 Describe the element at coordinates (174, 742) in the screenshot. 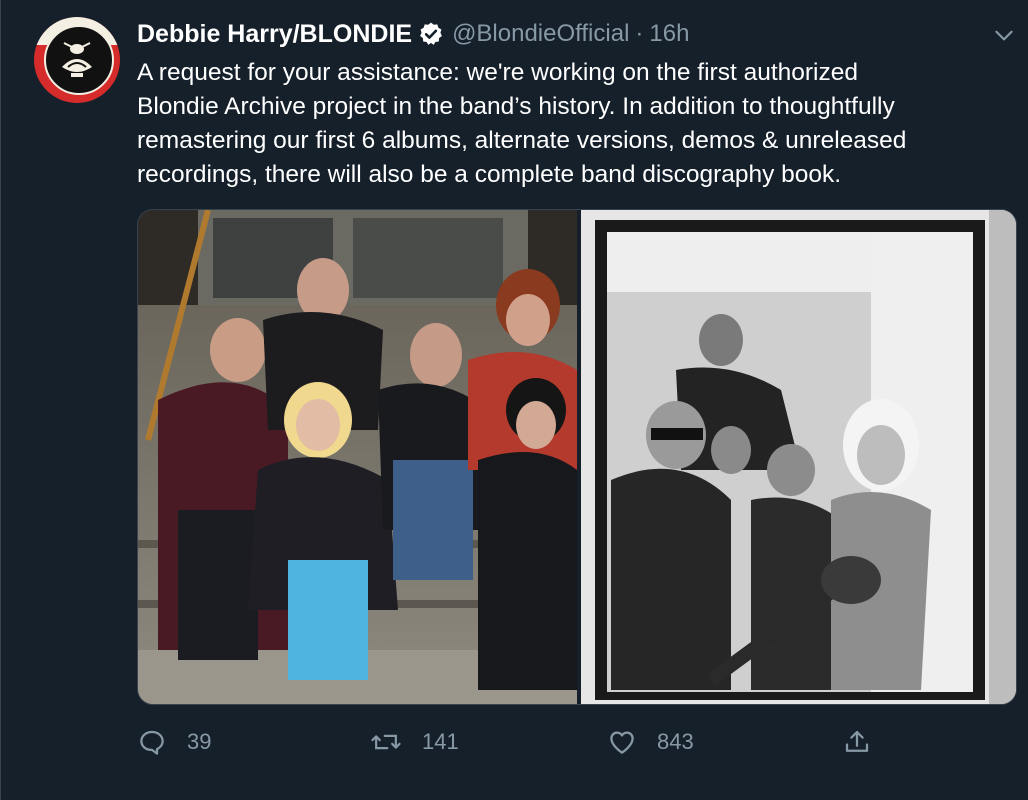

I see `reply-button: 39` at that location.